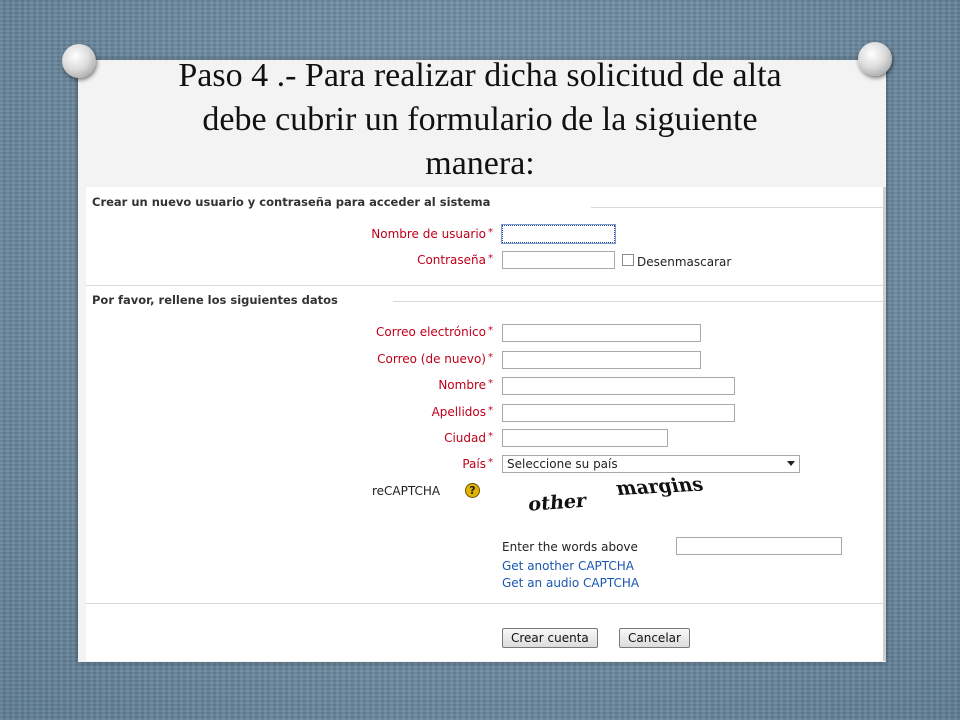 This screenshot has height=720, width=960. I want to click on email-confirm-label: Correo (de nuevo) *, so click(435, 359).